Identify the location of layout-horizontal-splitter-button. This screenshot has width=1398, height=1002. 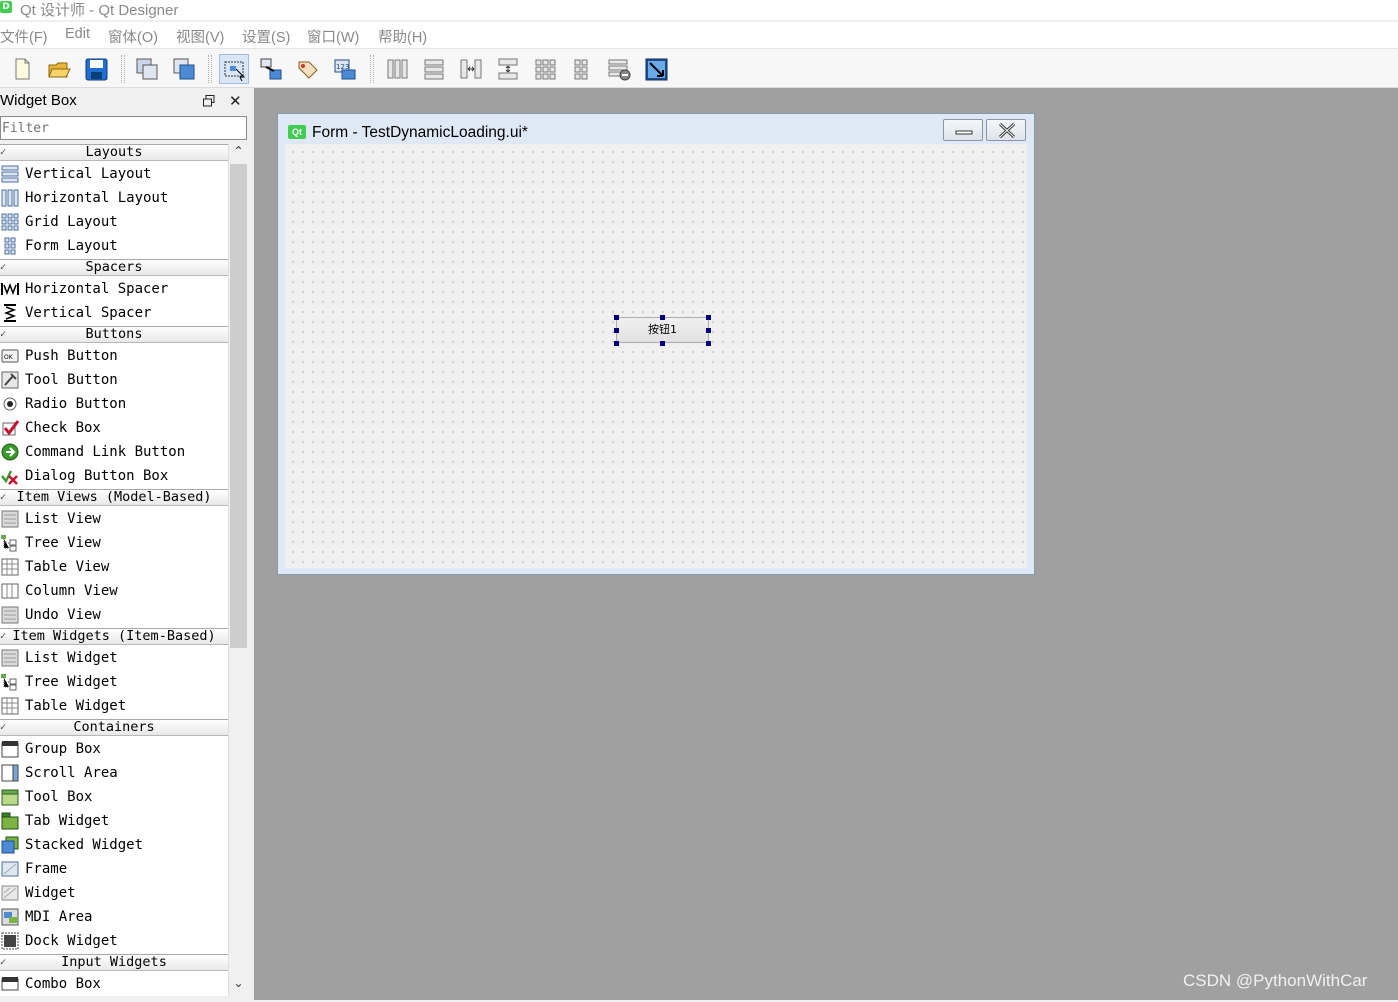
(471, 69).